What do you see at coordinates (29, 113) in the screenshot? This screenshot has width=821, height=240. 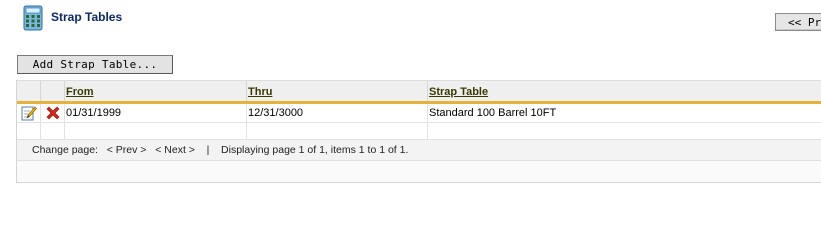 I see `edit-pencil-icon` at bounding box center [29, 113].